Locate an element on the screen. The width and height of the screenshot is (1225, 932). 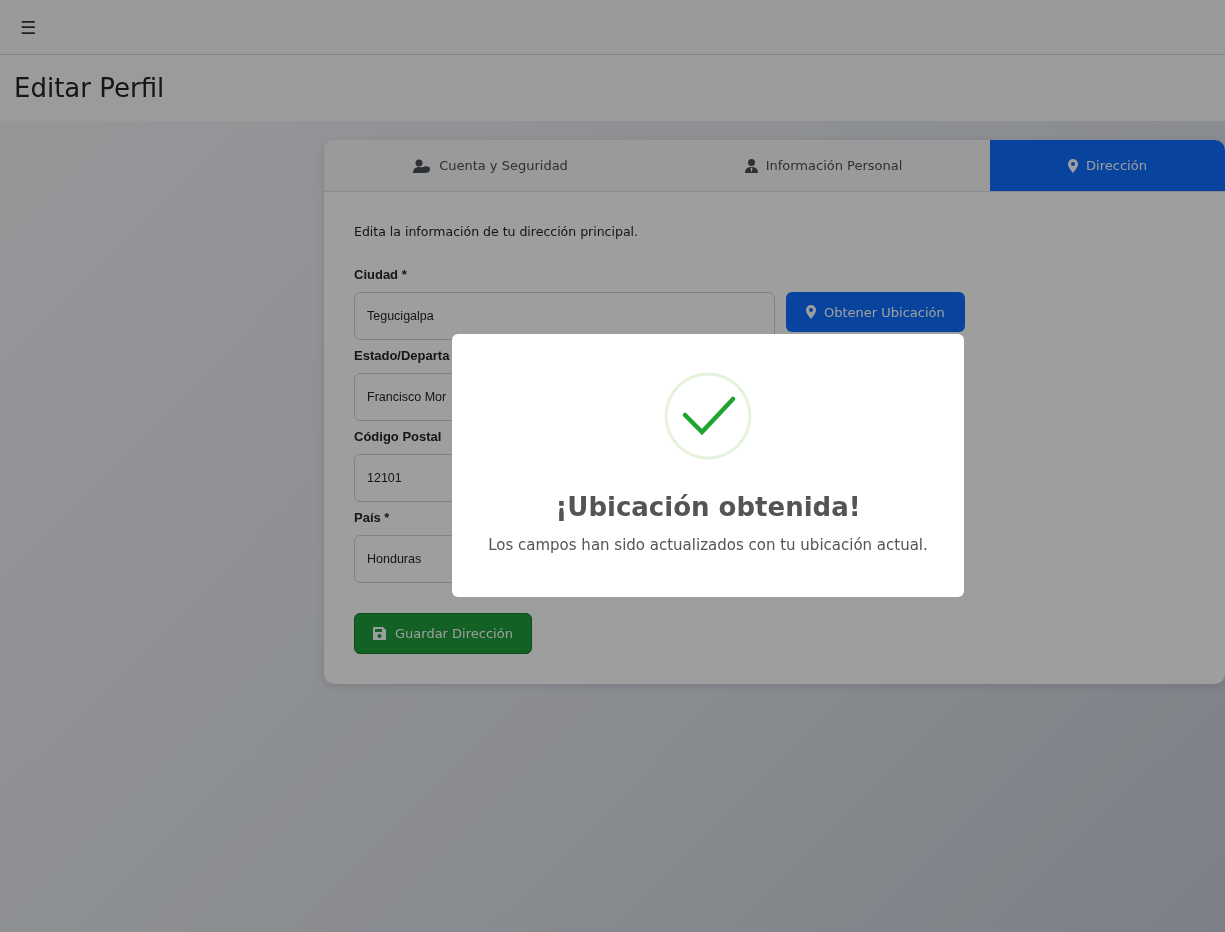
page-title: Editar Perfil is located at coordinates (89, 88).